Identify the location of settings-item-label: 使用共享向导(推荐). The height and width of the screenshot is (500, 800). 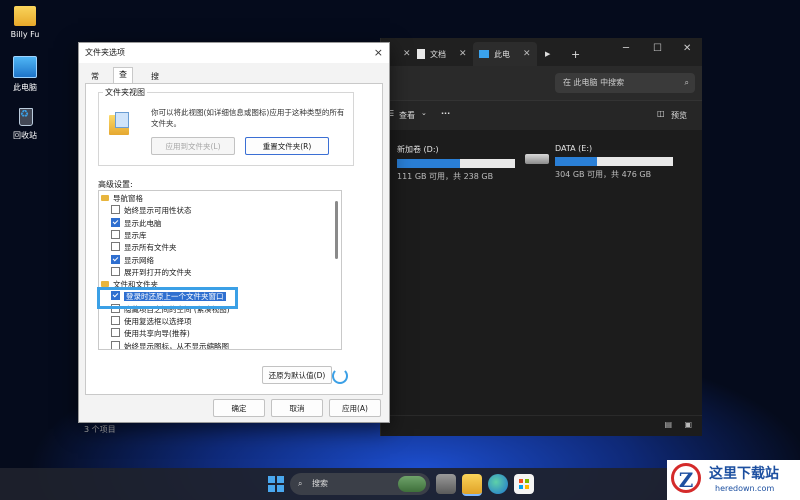
(157, 334).